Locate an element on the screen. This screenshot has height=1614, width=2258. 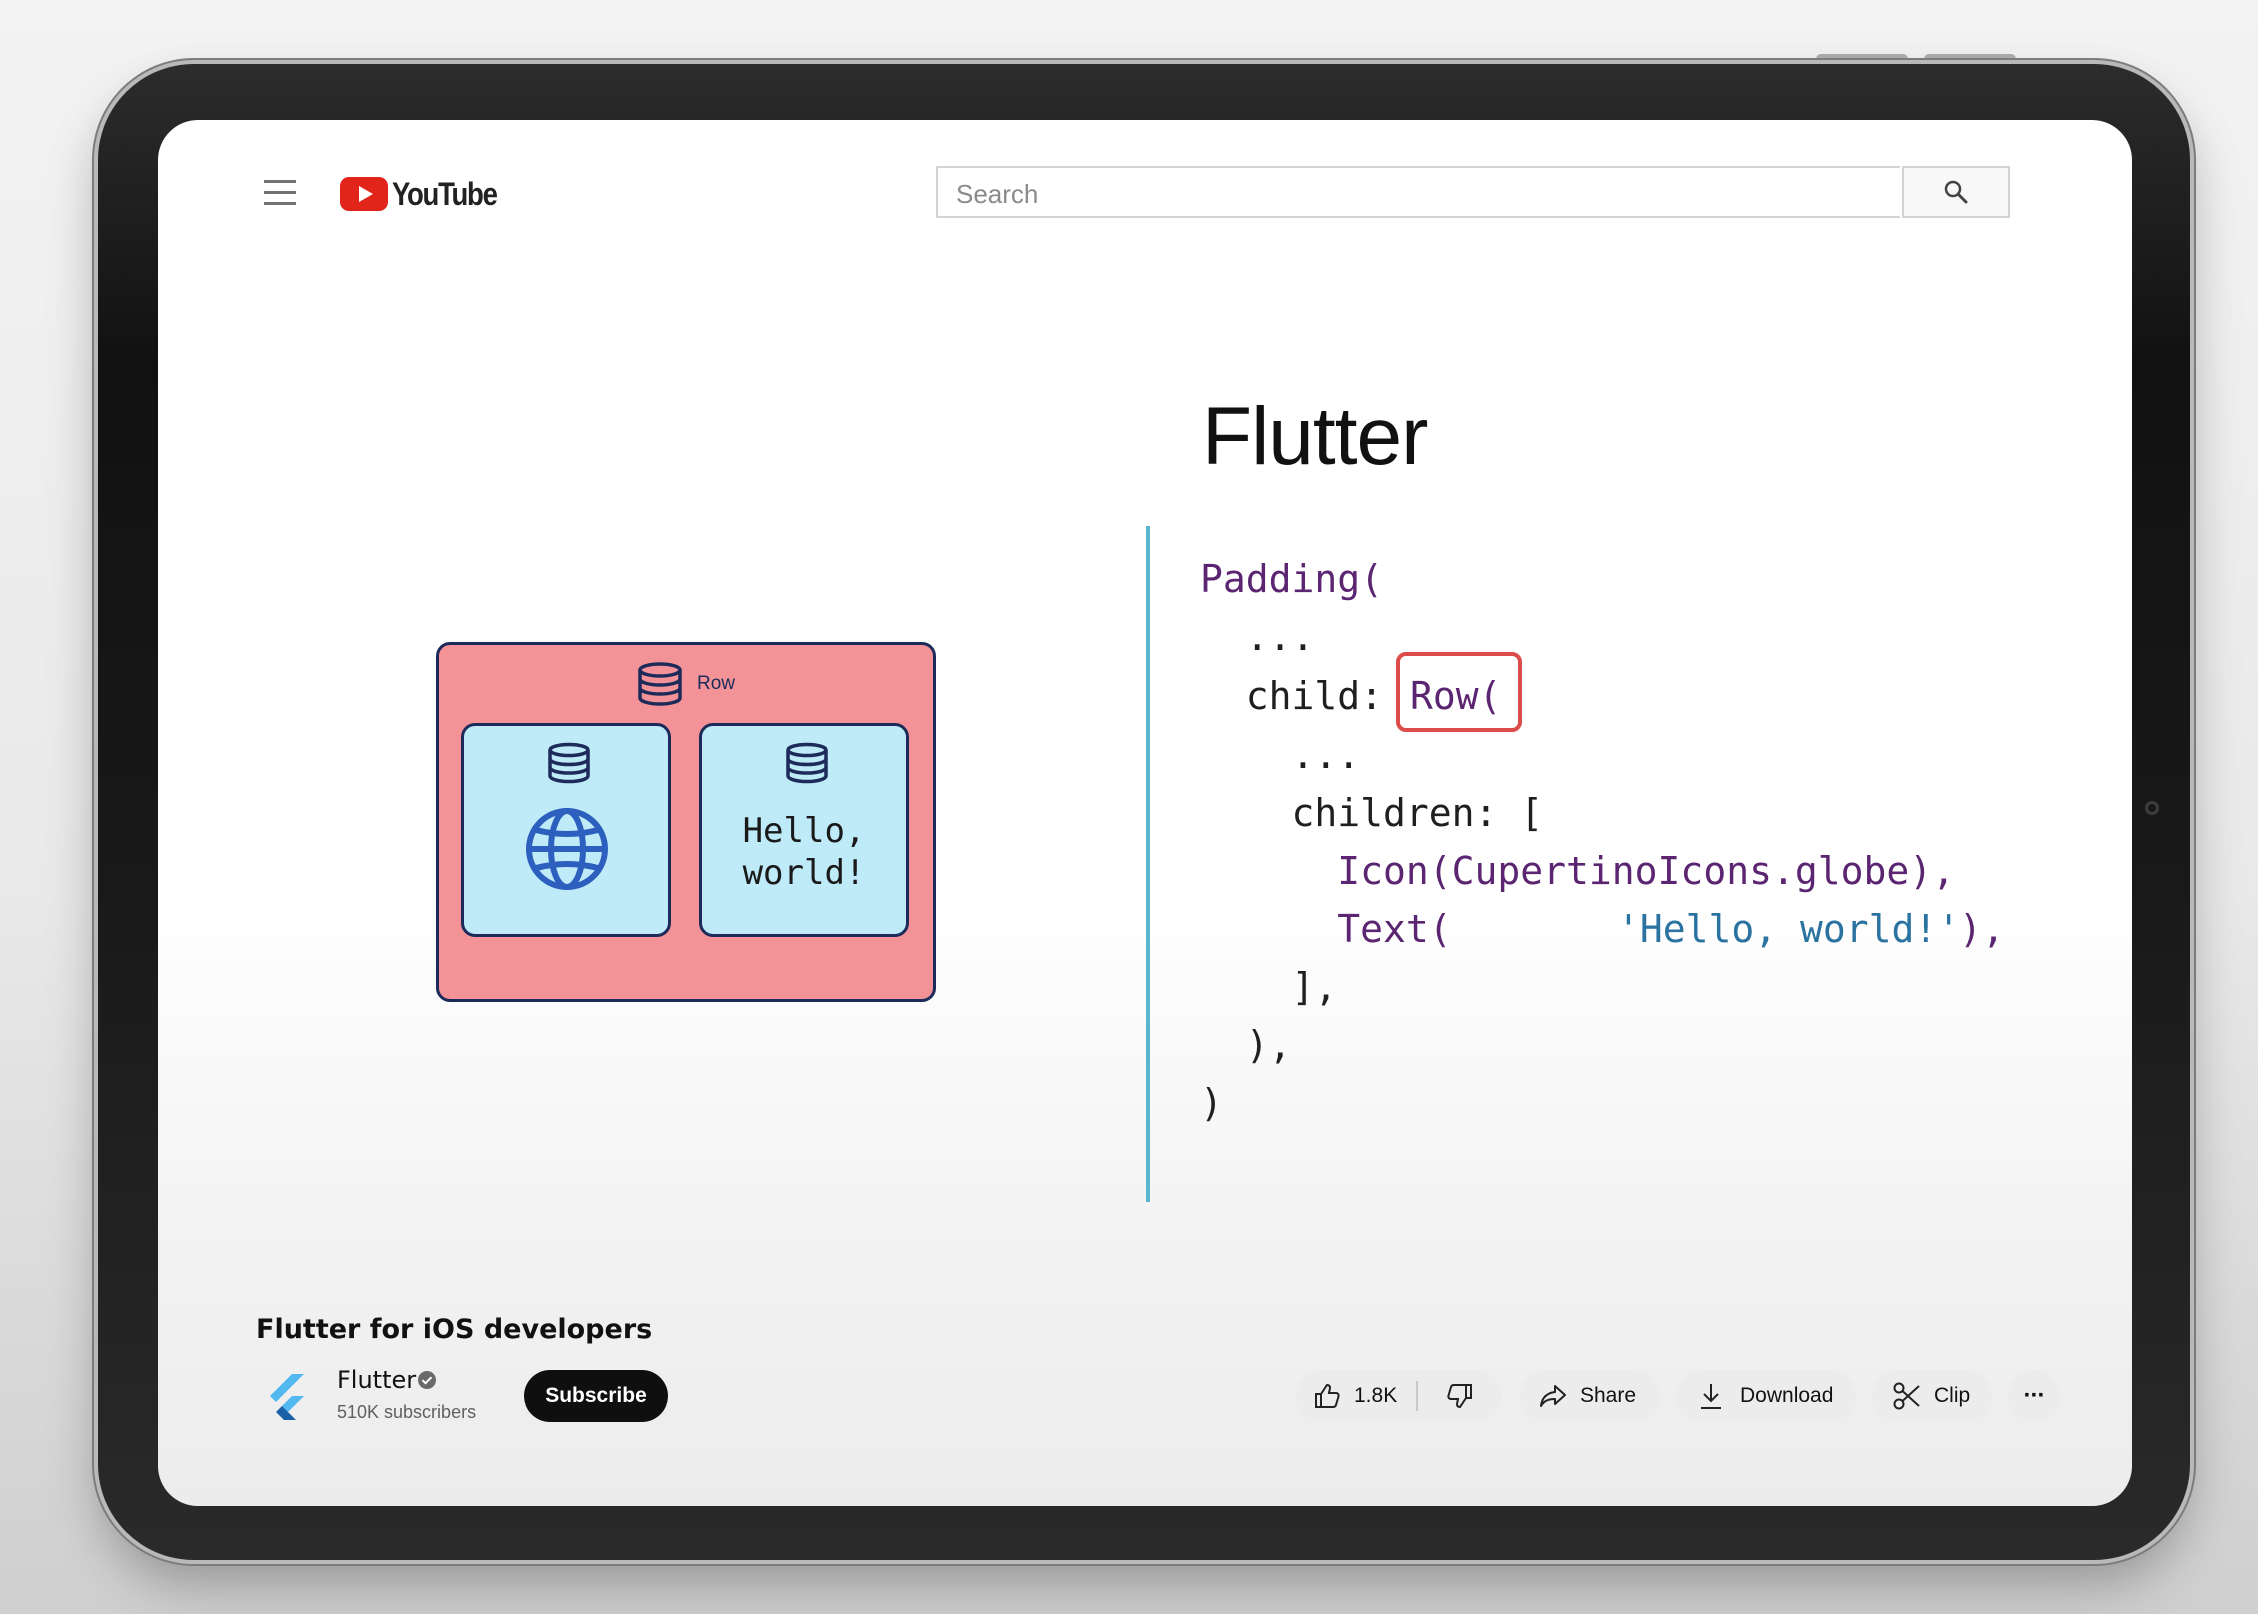
code-line-1: Padding( is located at coordinates (1292, 579).